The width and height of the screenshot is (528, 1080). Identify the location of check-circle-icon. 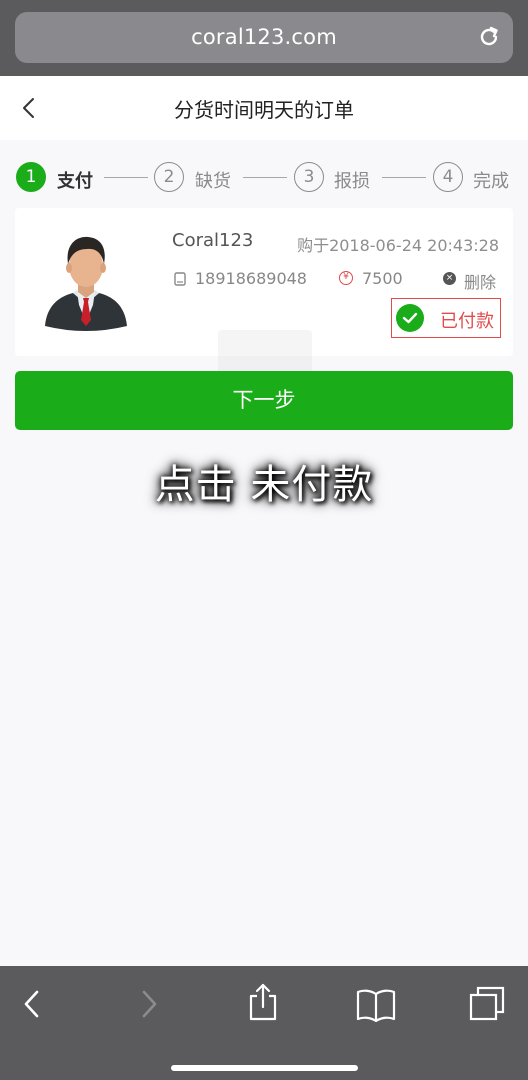
(410, 318).